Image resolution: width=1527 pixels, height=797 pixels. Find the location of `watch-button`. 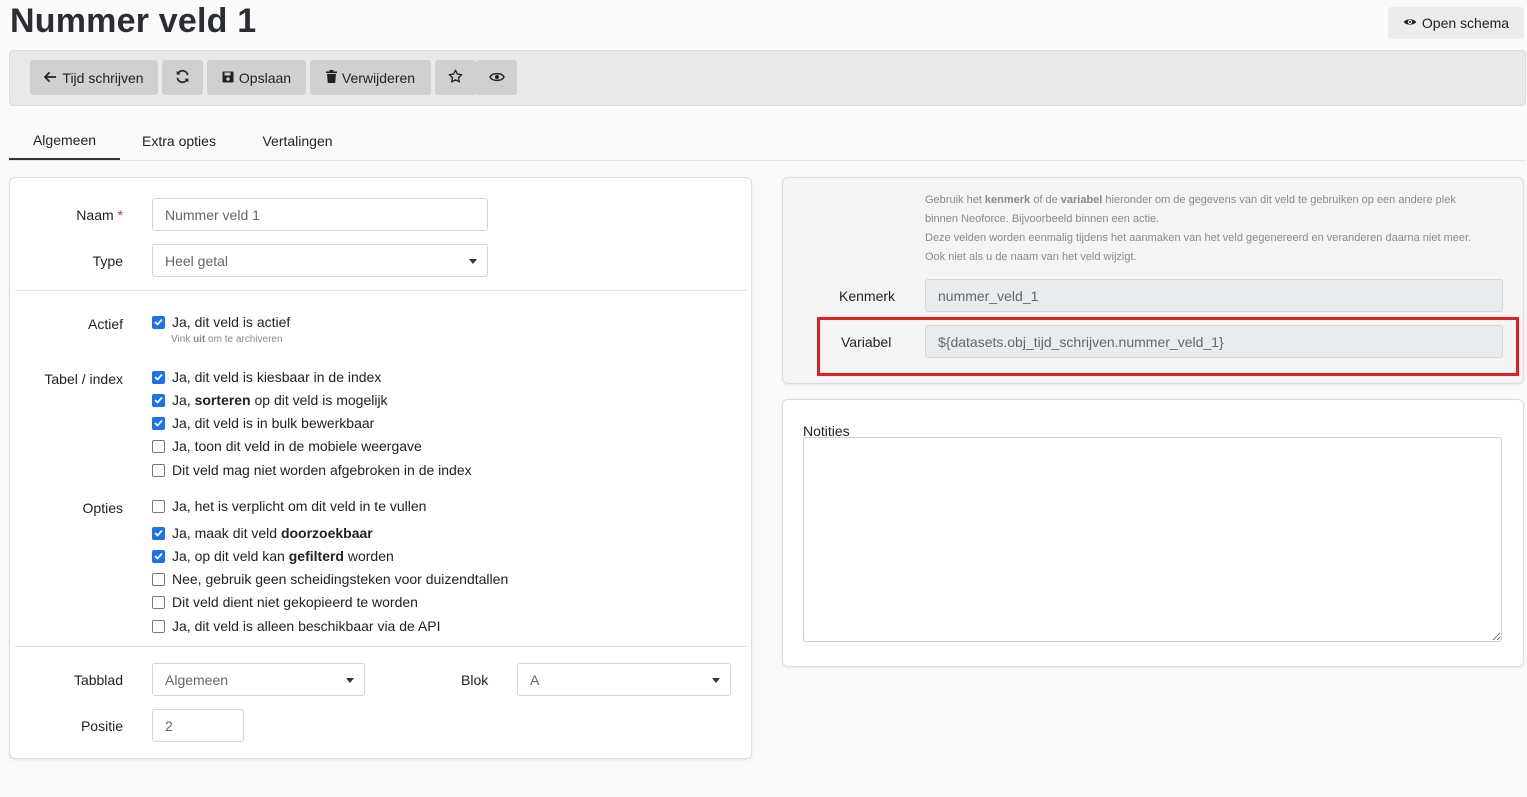

watch-button is located at coordinates (496, 77).